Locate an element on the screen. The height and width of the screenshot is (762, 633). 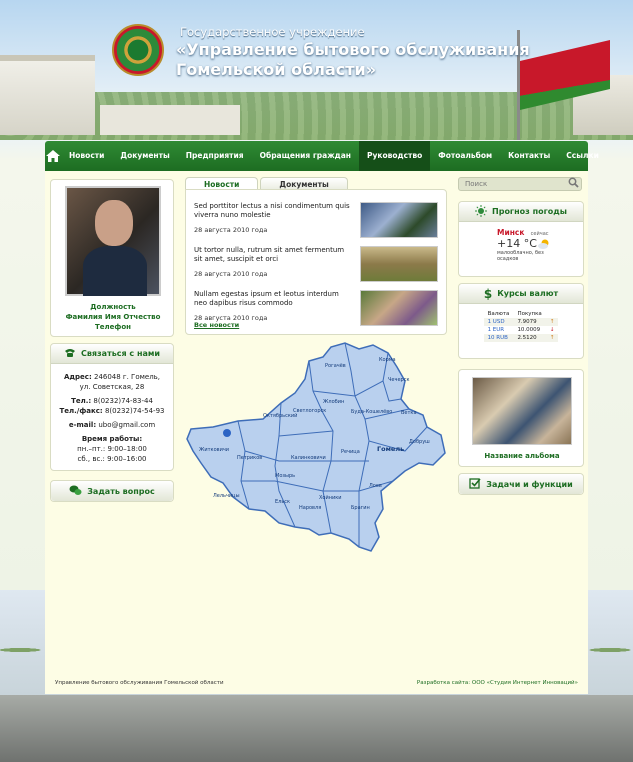
map-city: Речица is located at coordinates (350, 452).